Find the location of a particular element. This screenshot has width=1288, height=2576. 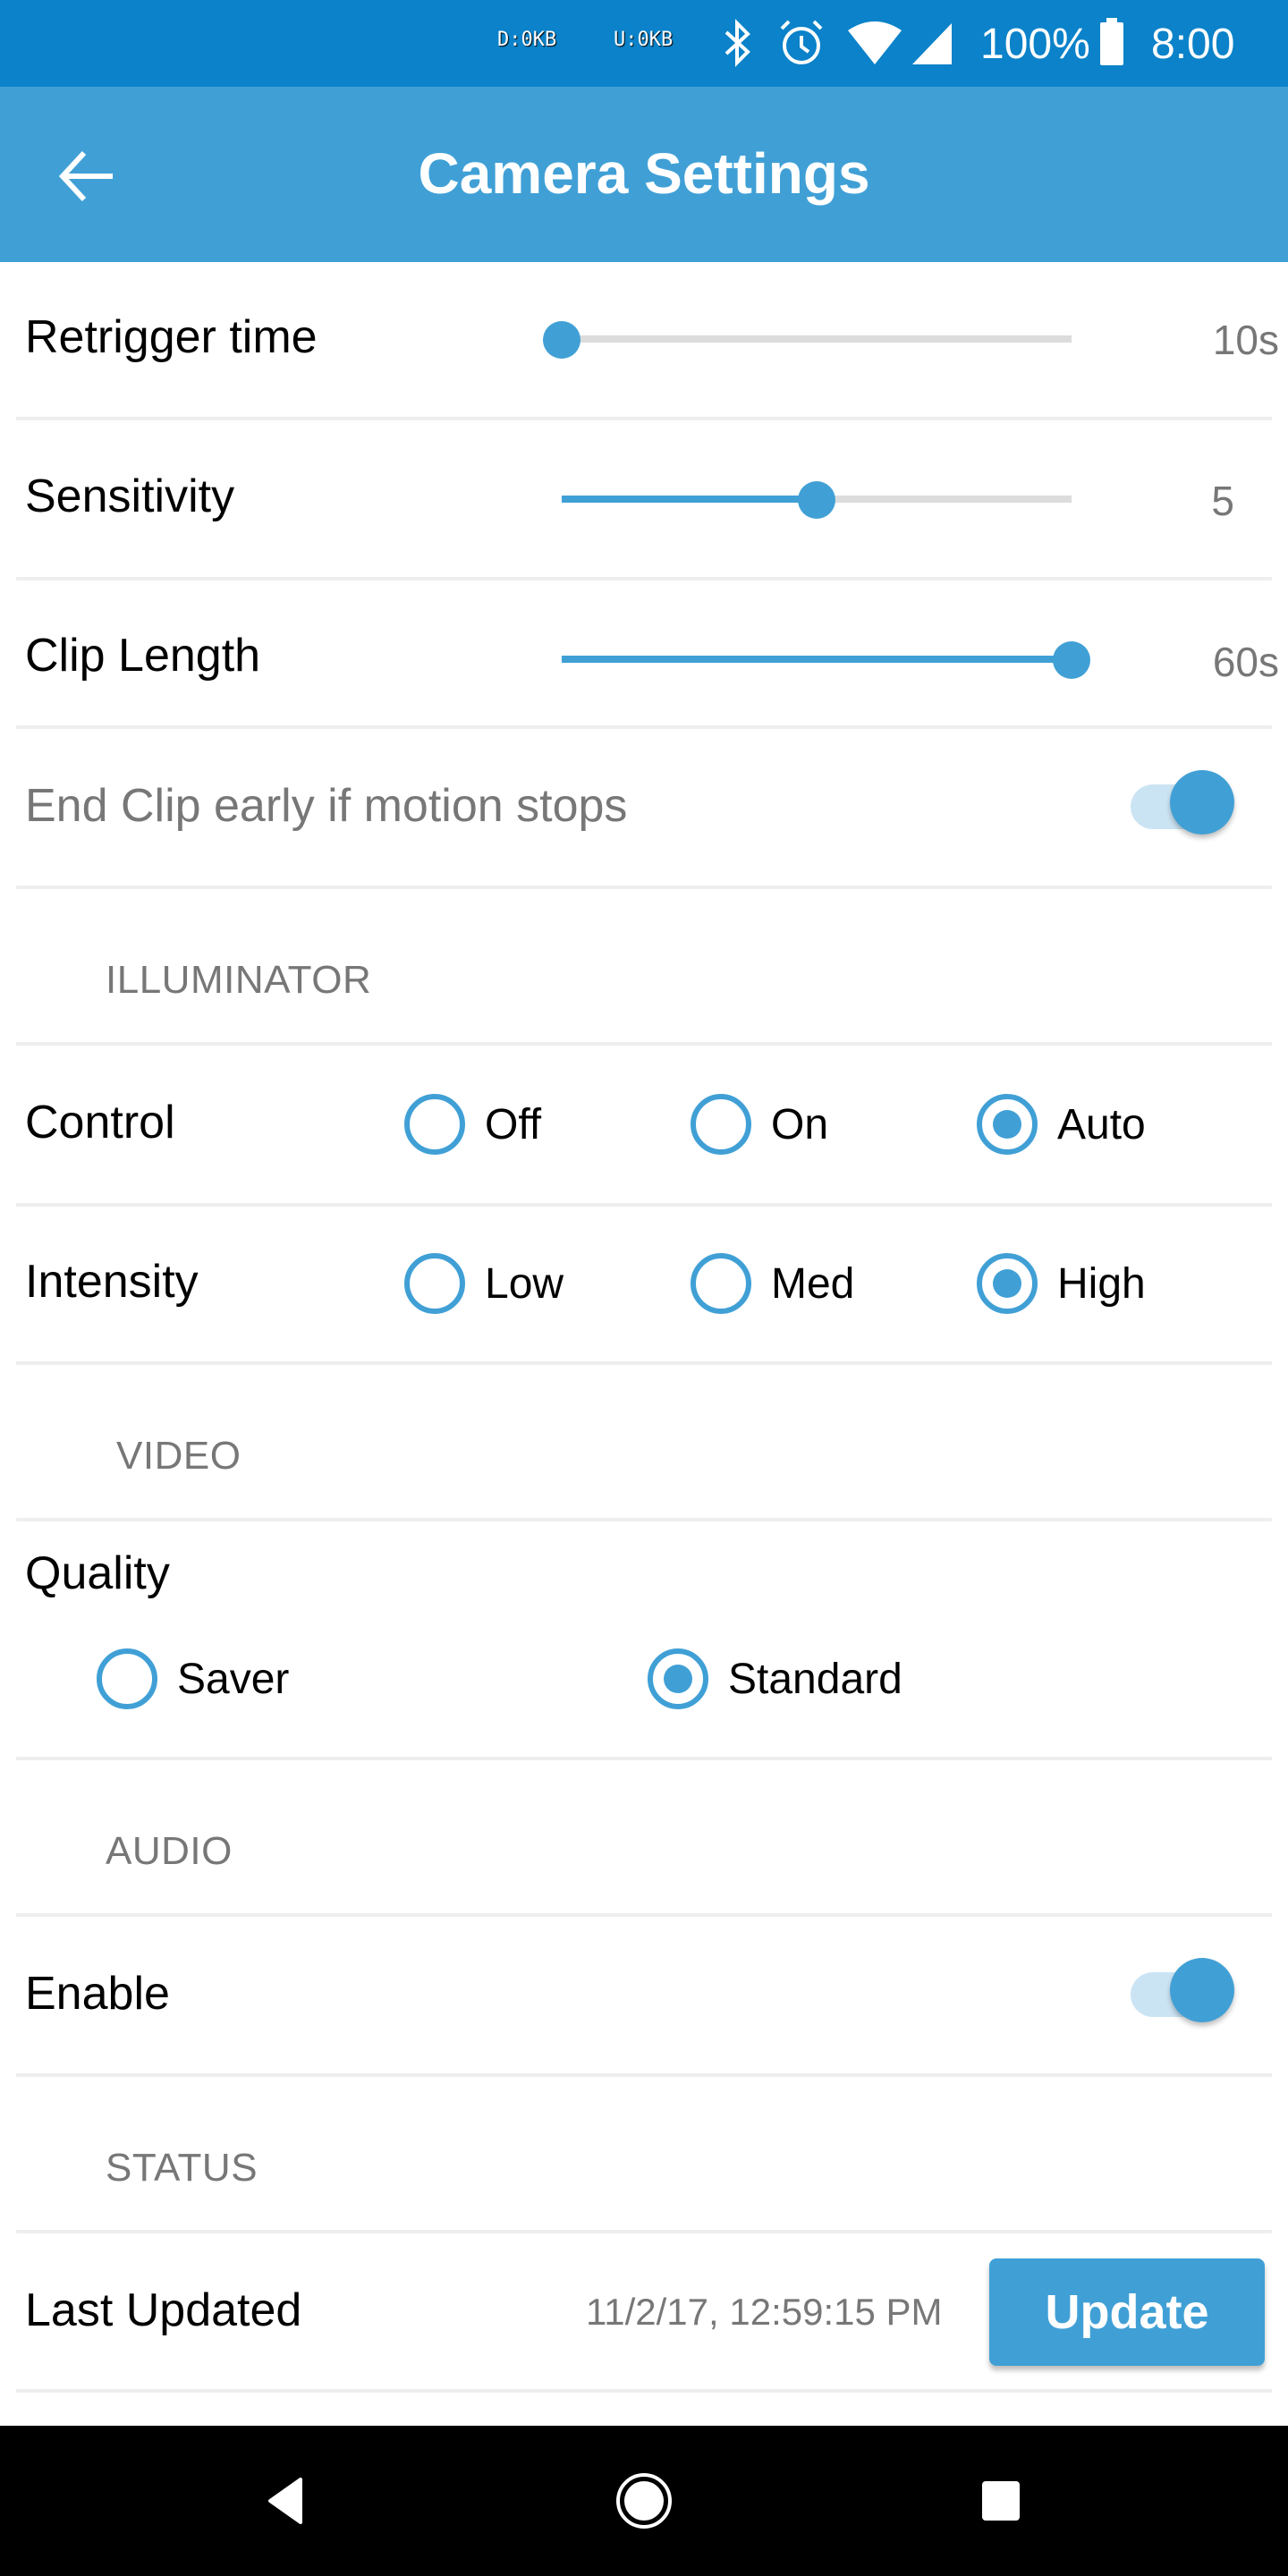

retrigger-slider is located at coordinates (807, 340).